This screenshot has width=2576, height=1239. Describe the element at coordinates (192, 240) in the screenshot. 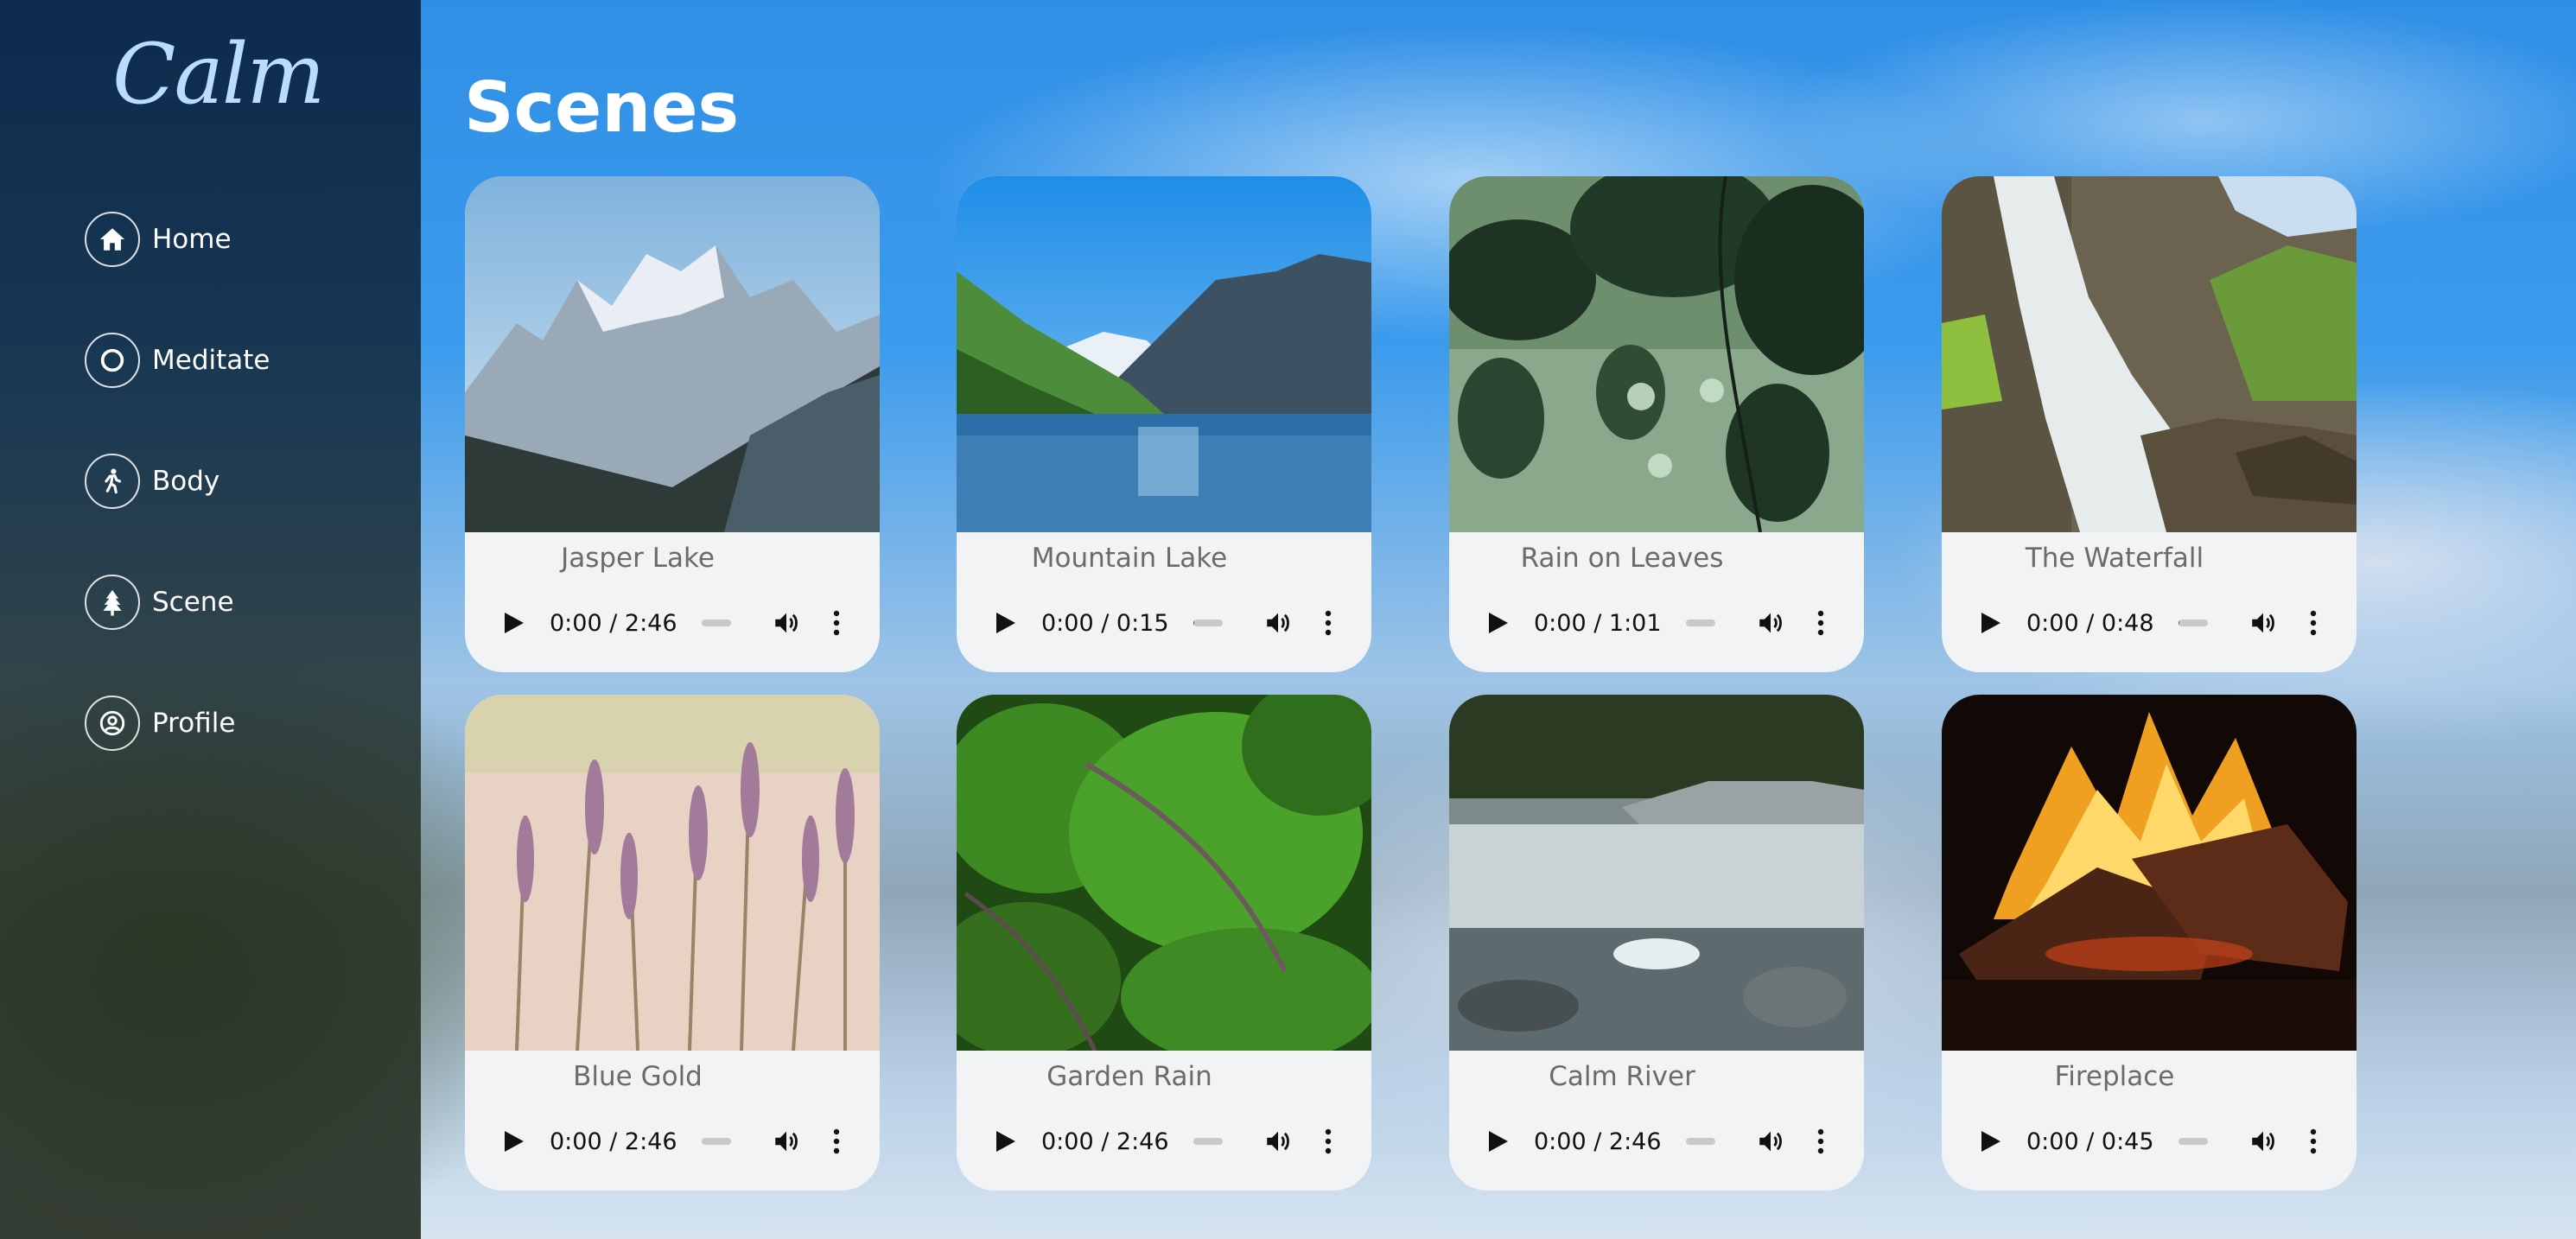

I see `sidebar-item-label: Home` at that location.